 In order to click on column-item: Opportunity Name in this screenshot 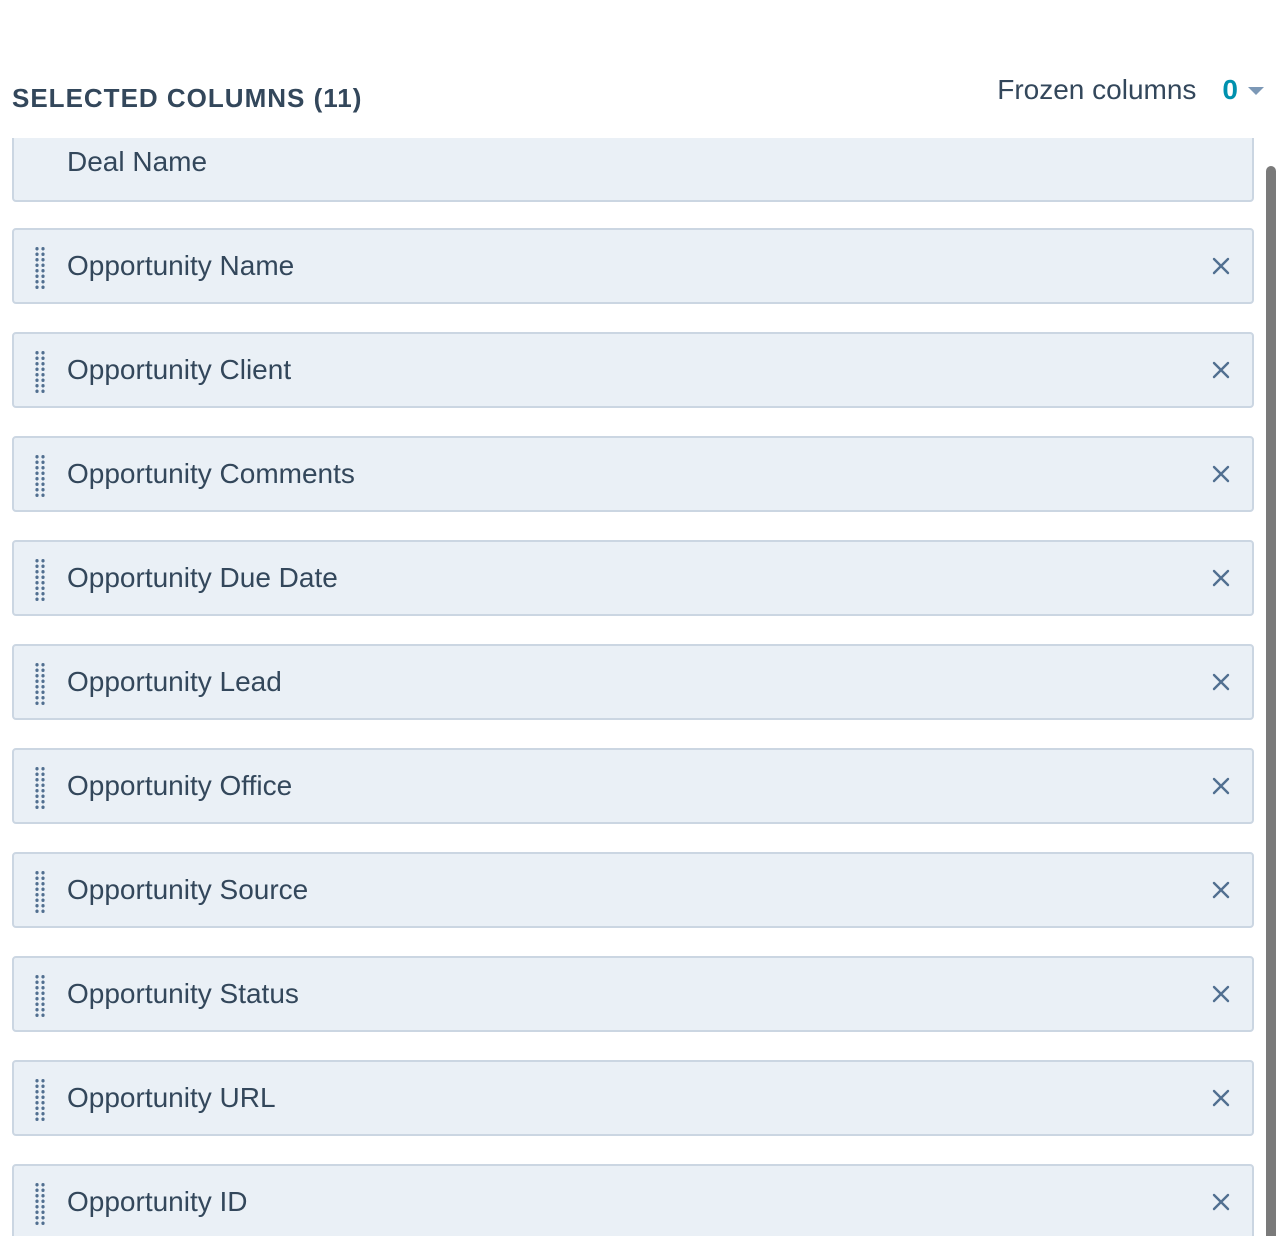, I will do `click(633, 266)`.